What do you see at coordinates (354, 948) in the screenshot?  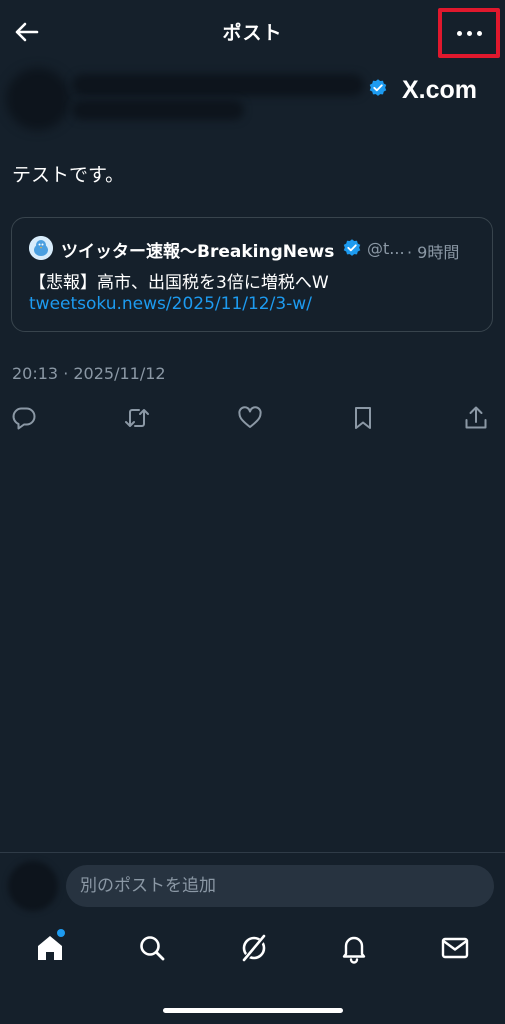 I see `notifications-icon` at bounding box center [354, 948].